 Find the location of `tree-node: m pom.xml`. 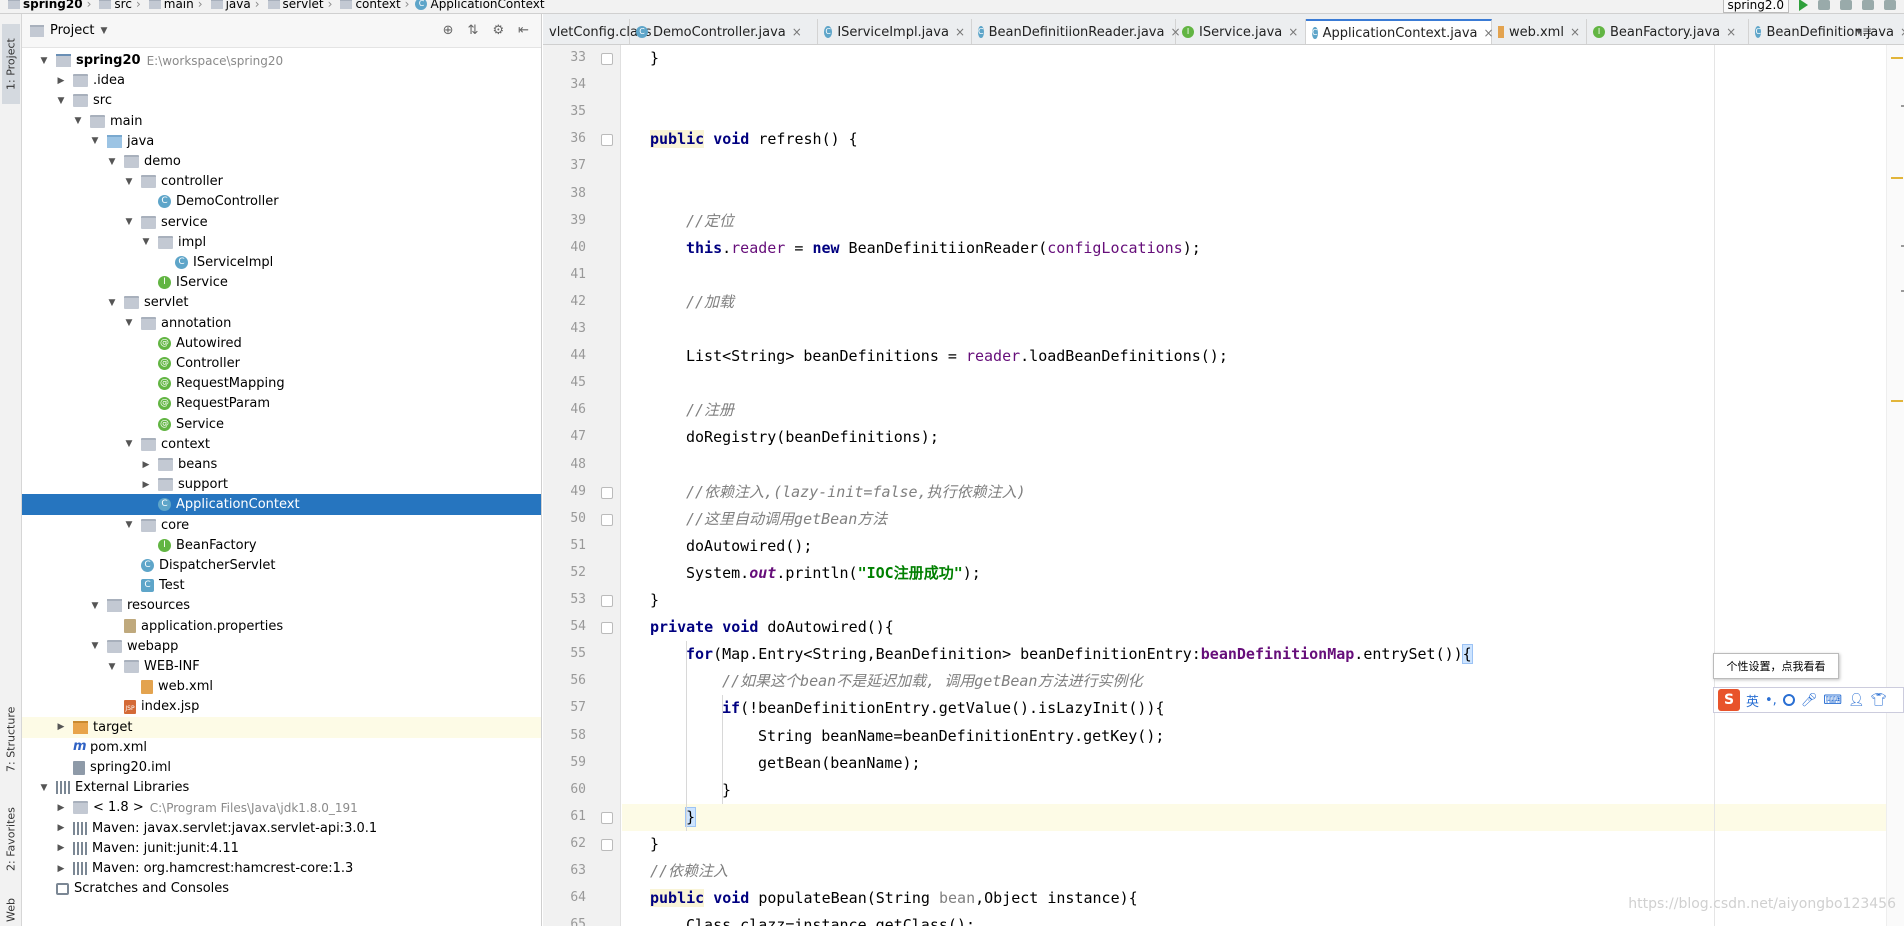

tree-node: m pom.xml is located at coordinates (281, 747).